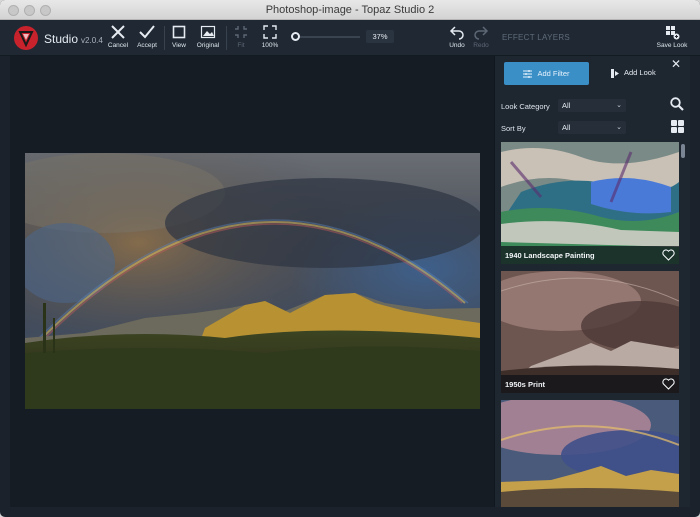 The image size is (700, 517). What do you see at coordinates (295, 36) in the screenshot?
I see `zoom-slider-handle` at bounding box center [295, 36].